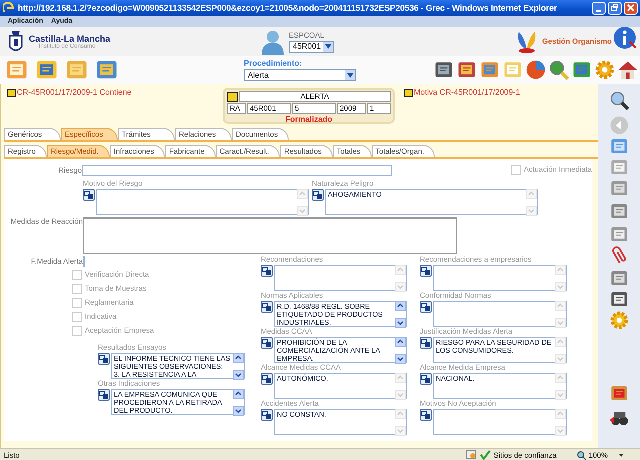  What do you see at coordinates (288, 8) in the screenshot?
I see `window-title: http://192.168.1.2/?ezcodigo=W0090521133542ESP000&ezcoy1=21005&nodo=200411151732ESP20536 - Grec - Windows Internet Explorer` at bounding box center [288, 8].